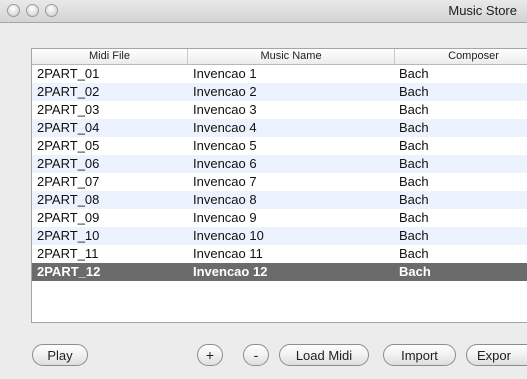 This screenshot has width=527, height=379. What do you see at coordinates (263, 11) in the screenshot?
I see `title-bar: Music Store` at bounding box center [263, 11].